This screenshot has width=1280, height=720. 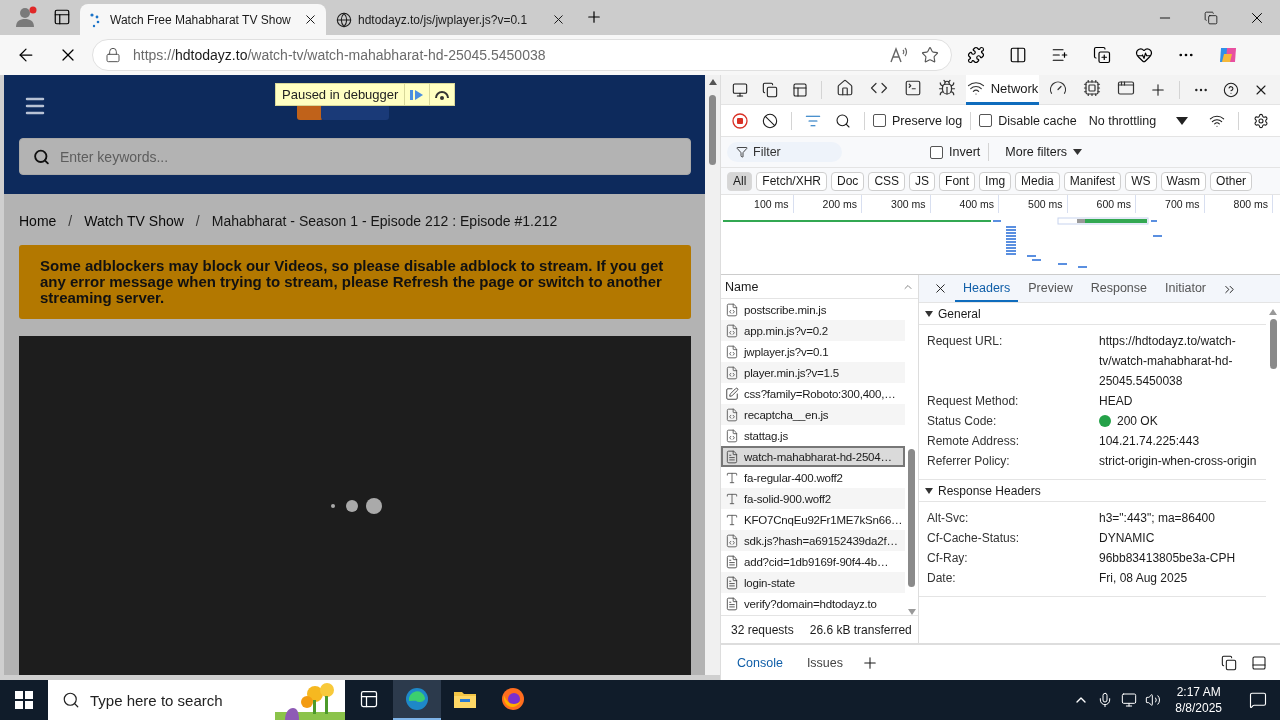 I want to click on notifications-icon, so click(x=1258, y=700).